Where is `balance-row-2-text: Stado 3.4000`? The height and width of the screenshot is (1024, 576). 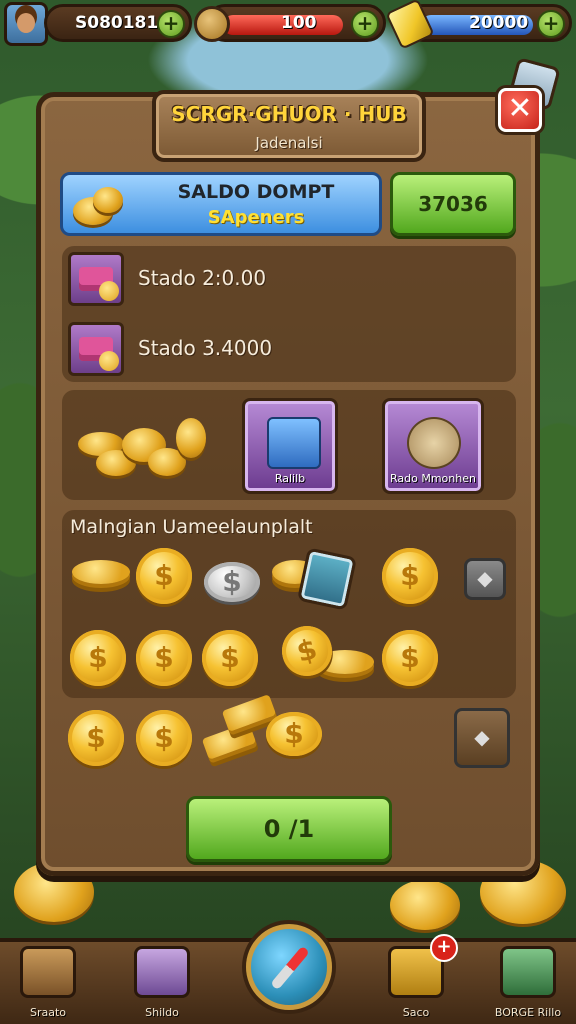 balance-row-2-text: Stado 3.4000 is located at coordinates (205, 348).